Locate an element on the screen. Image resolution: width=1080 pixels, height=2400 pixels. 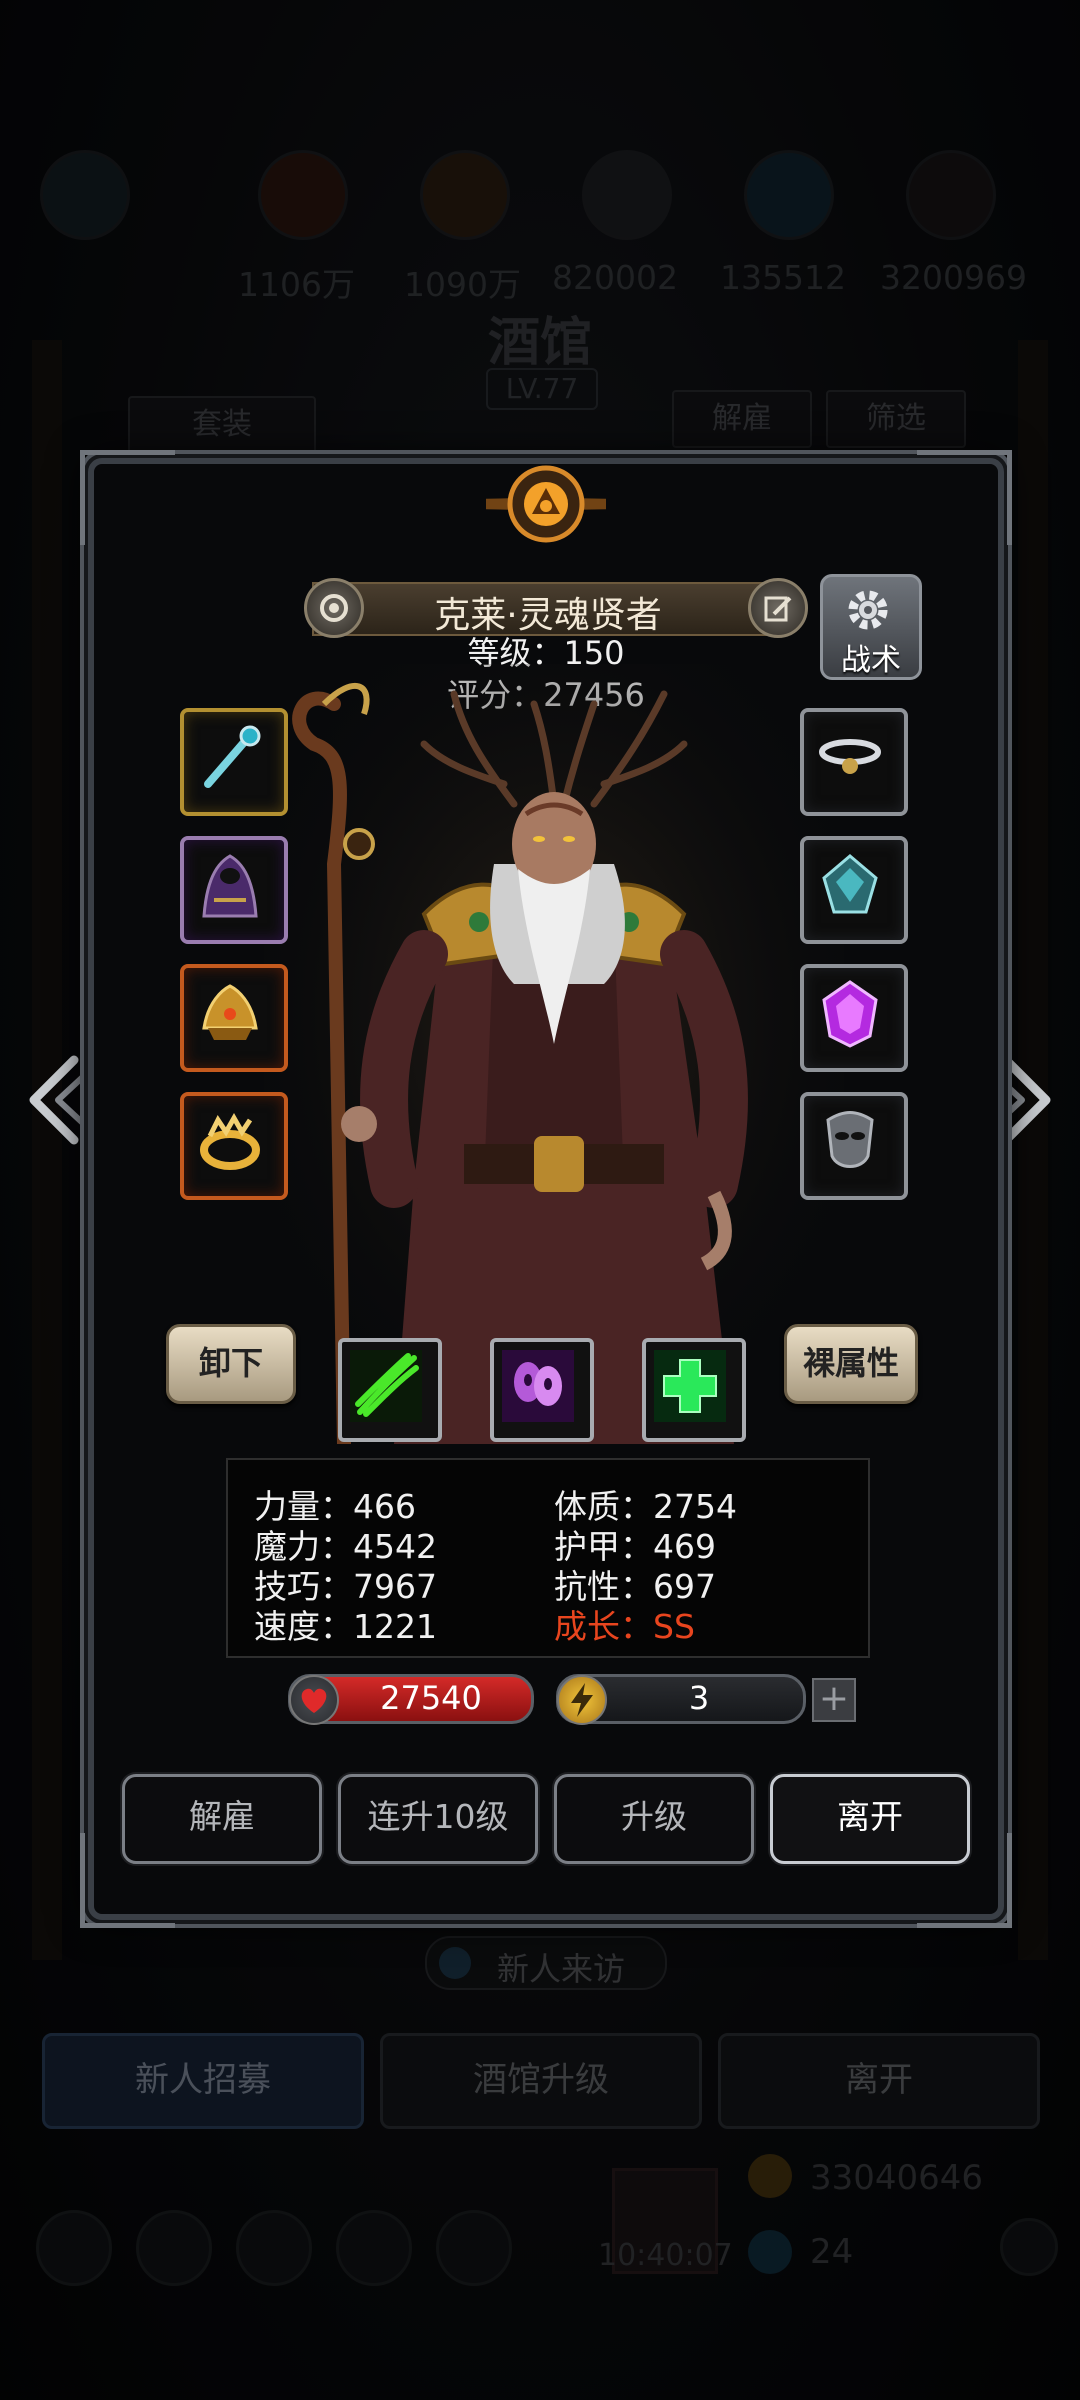
equip-slot-armor is located at coordinates (234, 890).